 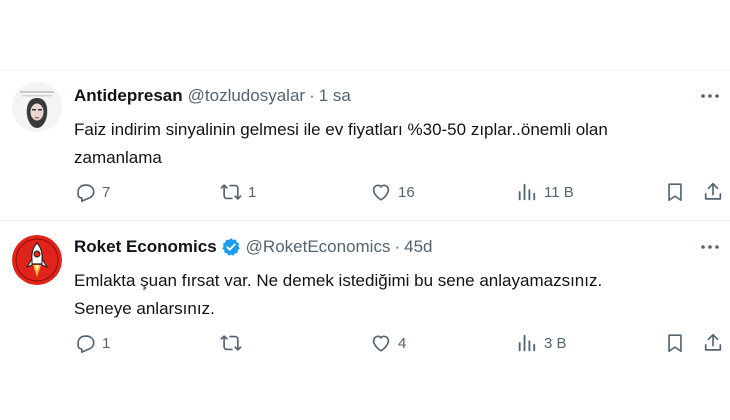 I want to click on avatar-roket-economics, so click(x=37, y=260).